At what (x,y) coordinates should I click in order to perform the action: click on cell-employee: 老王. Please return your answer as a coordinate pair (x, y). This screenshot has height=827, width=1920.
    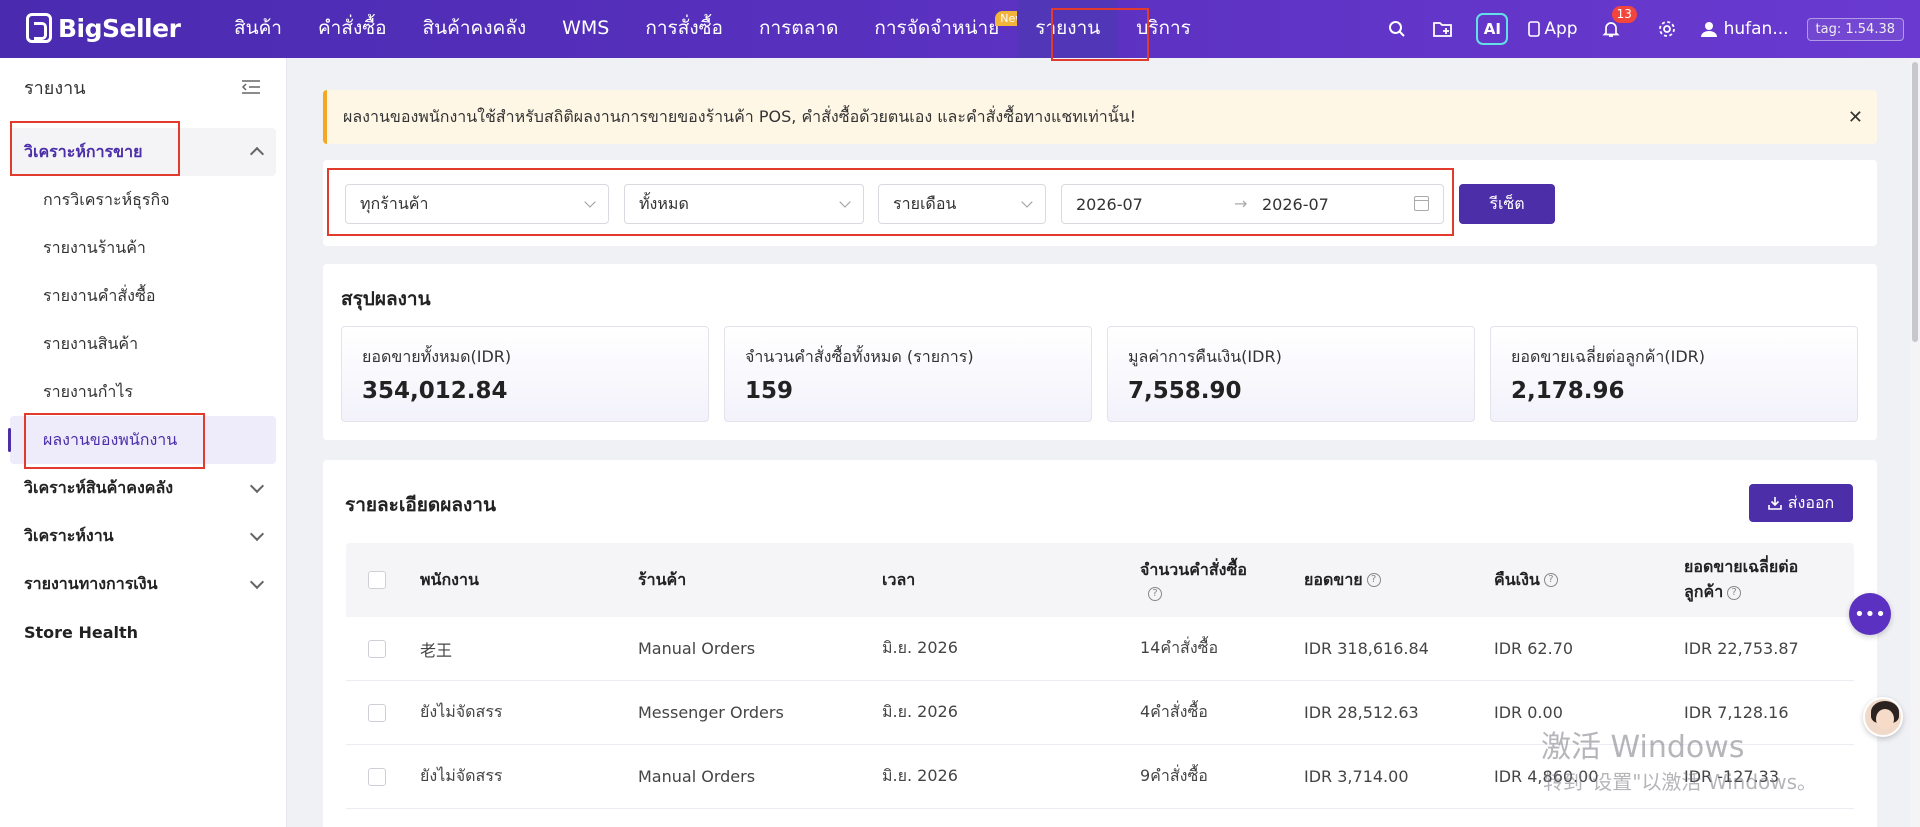
    Looking at the image, I should click on (436, 650).